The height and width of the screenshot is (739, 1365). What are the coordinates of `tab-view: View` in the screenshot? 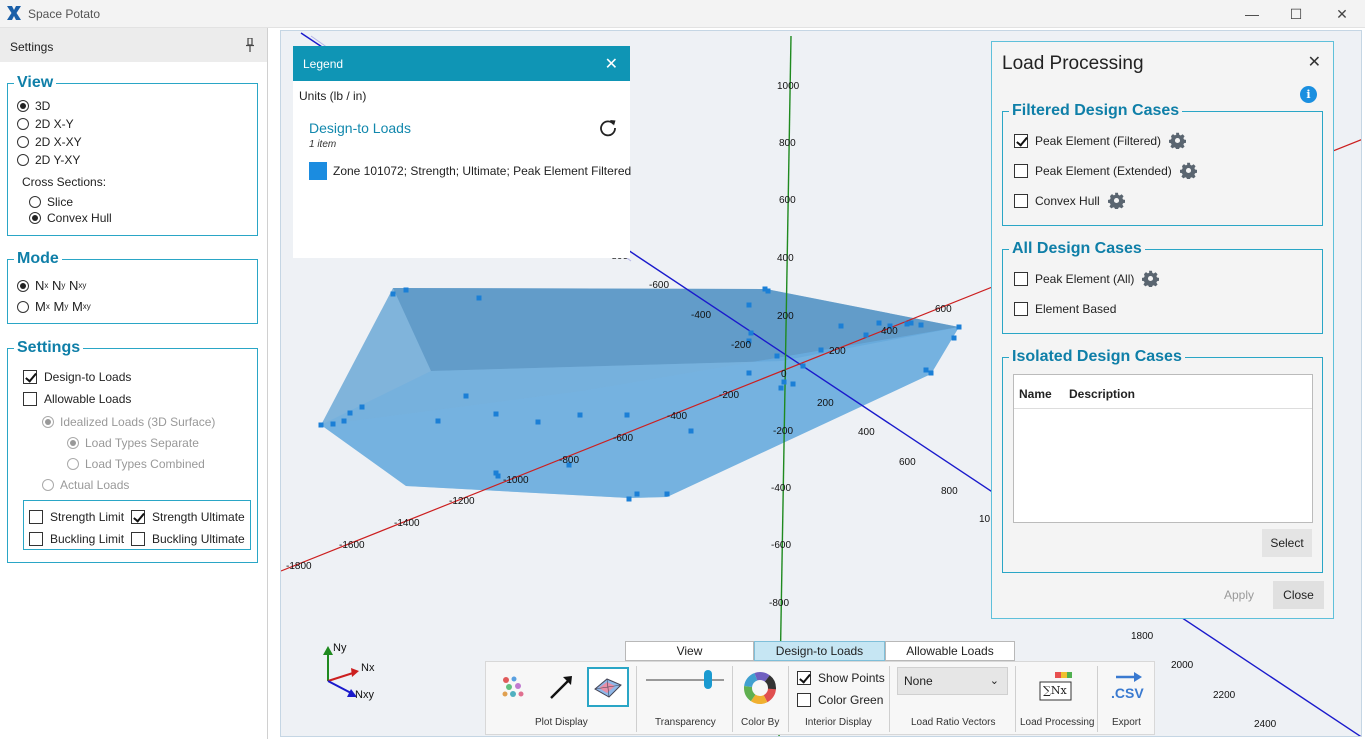 It's located at (689, 651).